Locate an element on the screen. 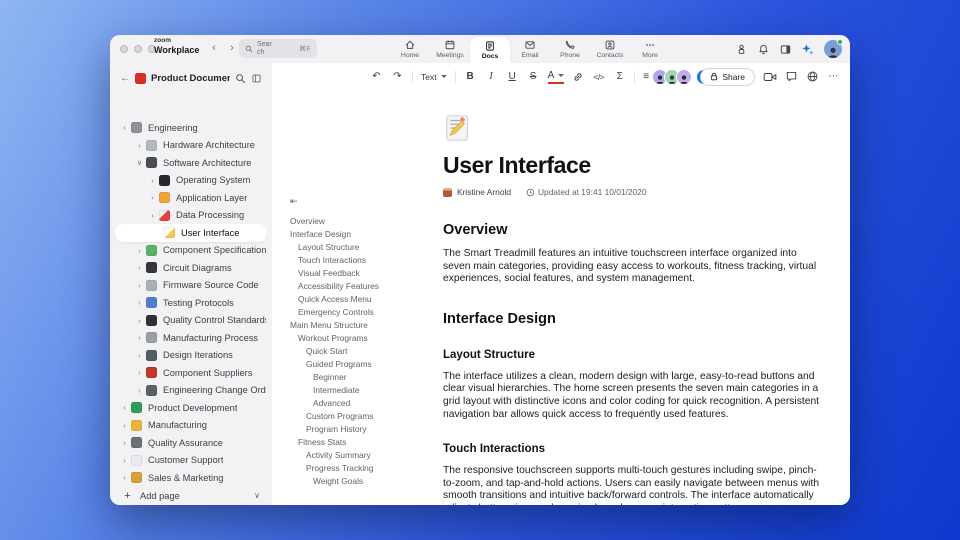  back-icon: ← is located at coordinates (125, 78).